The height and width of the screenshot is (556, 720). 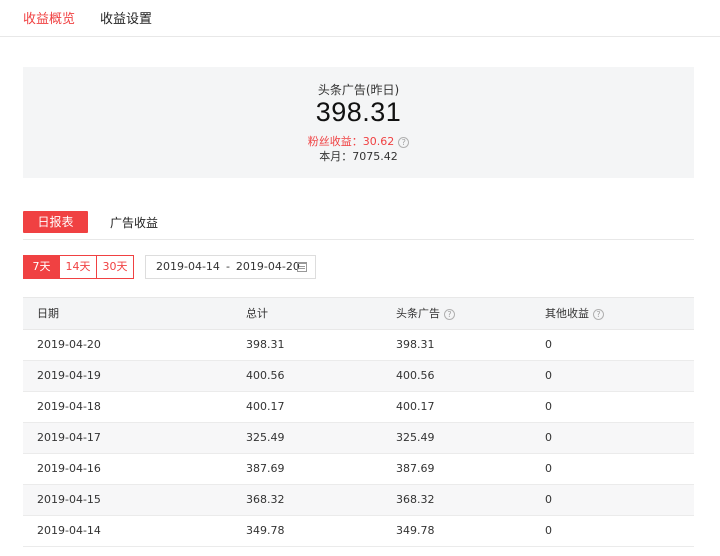 What do you see at coordinates (415, 344) in the screenshot?
I see `cell-toutiao-ad: 398.31` at bounding box center [415, 344].